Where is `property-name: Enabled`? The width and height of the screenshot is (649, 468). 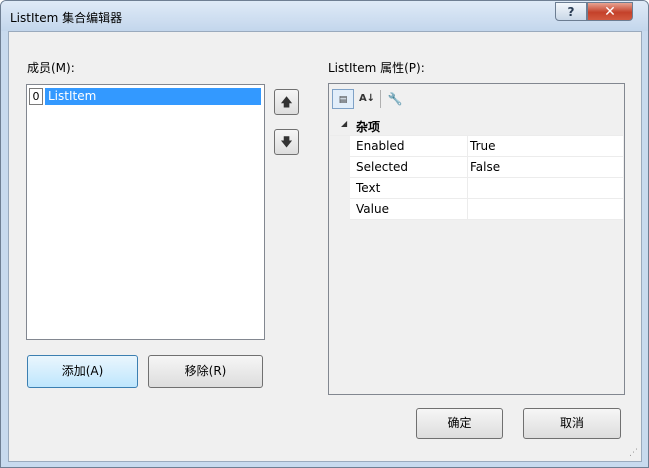 property-name: Enabled is located at coordinates (380, 146).